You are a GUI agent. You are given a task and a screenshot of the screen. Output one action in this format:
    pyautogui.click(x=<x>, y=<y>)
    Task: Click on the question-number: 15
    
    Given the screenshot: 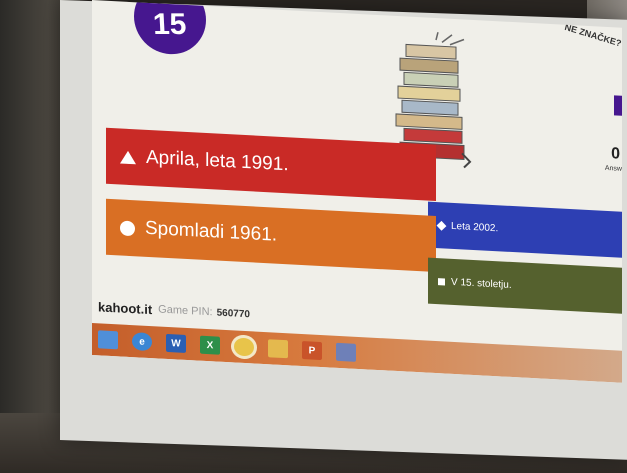 What is the action you would take?
    pyautogui.click(x=170, y=25)
    